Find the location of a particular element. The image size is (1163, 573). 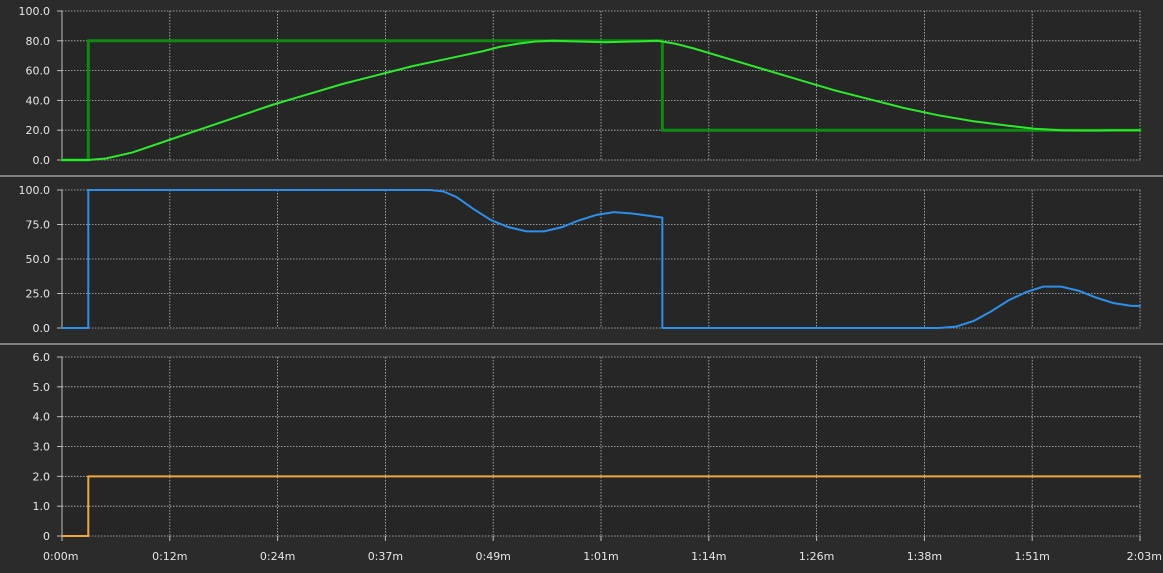

y-tick-label: 1.0 is located at coordinates (42, 506).